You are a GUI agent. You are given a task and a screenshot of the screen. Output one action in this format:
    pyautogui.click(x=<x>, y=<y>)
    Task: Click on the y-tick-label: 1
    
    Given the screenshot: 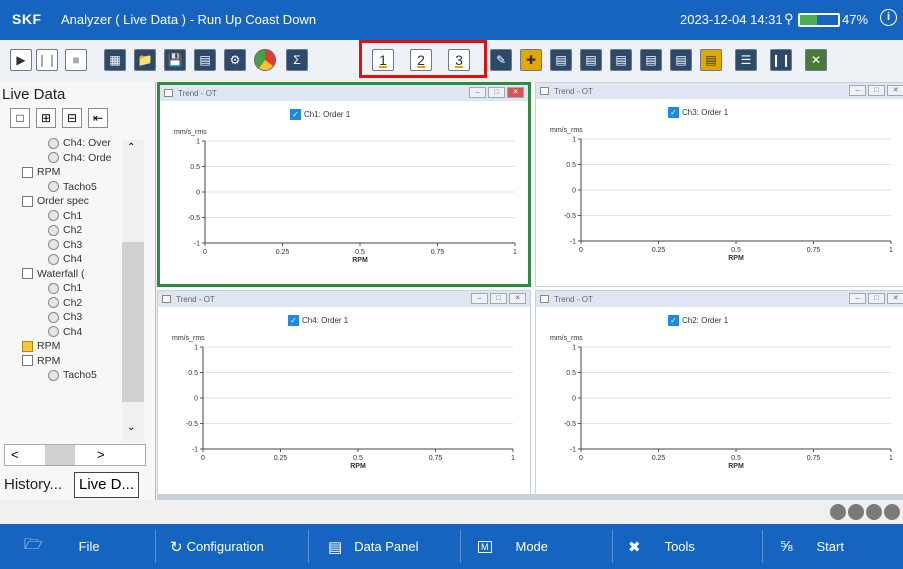 What is the action you would take?
    pyautogui.click(x=198, y=142)
    